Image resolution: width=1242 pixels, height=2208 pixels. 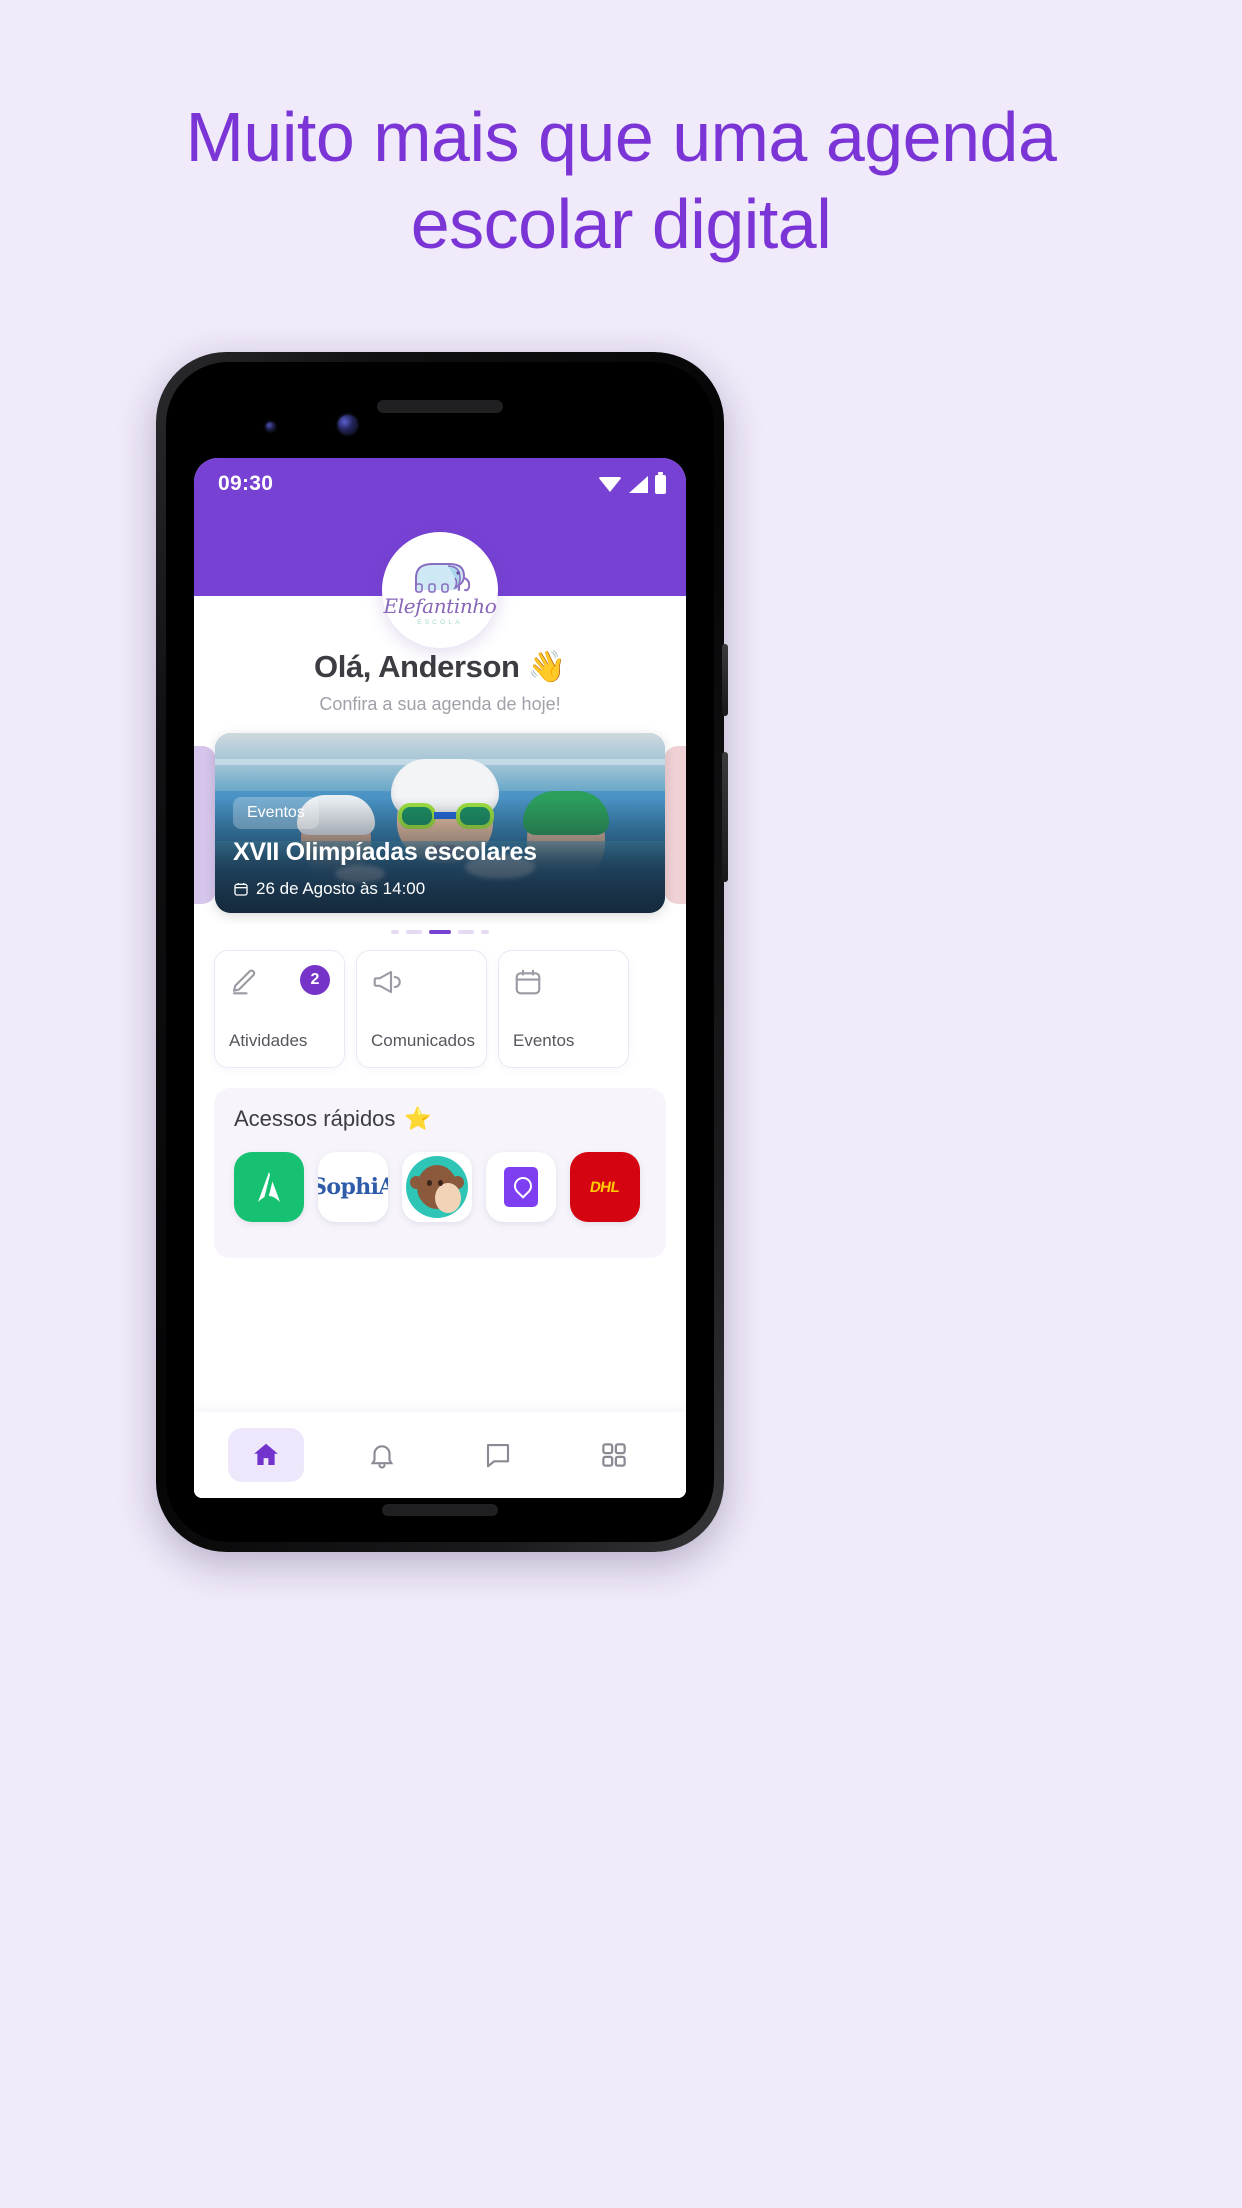 What do you see at coordinates (387, 982) in the screenshot?
I see `megaphone-icon` at bounding box center [387, 982].